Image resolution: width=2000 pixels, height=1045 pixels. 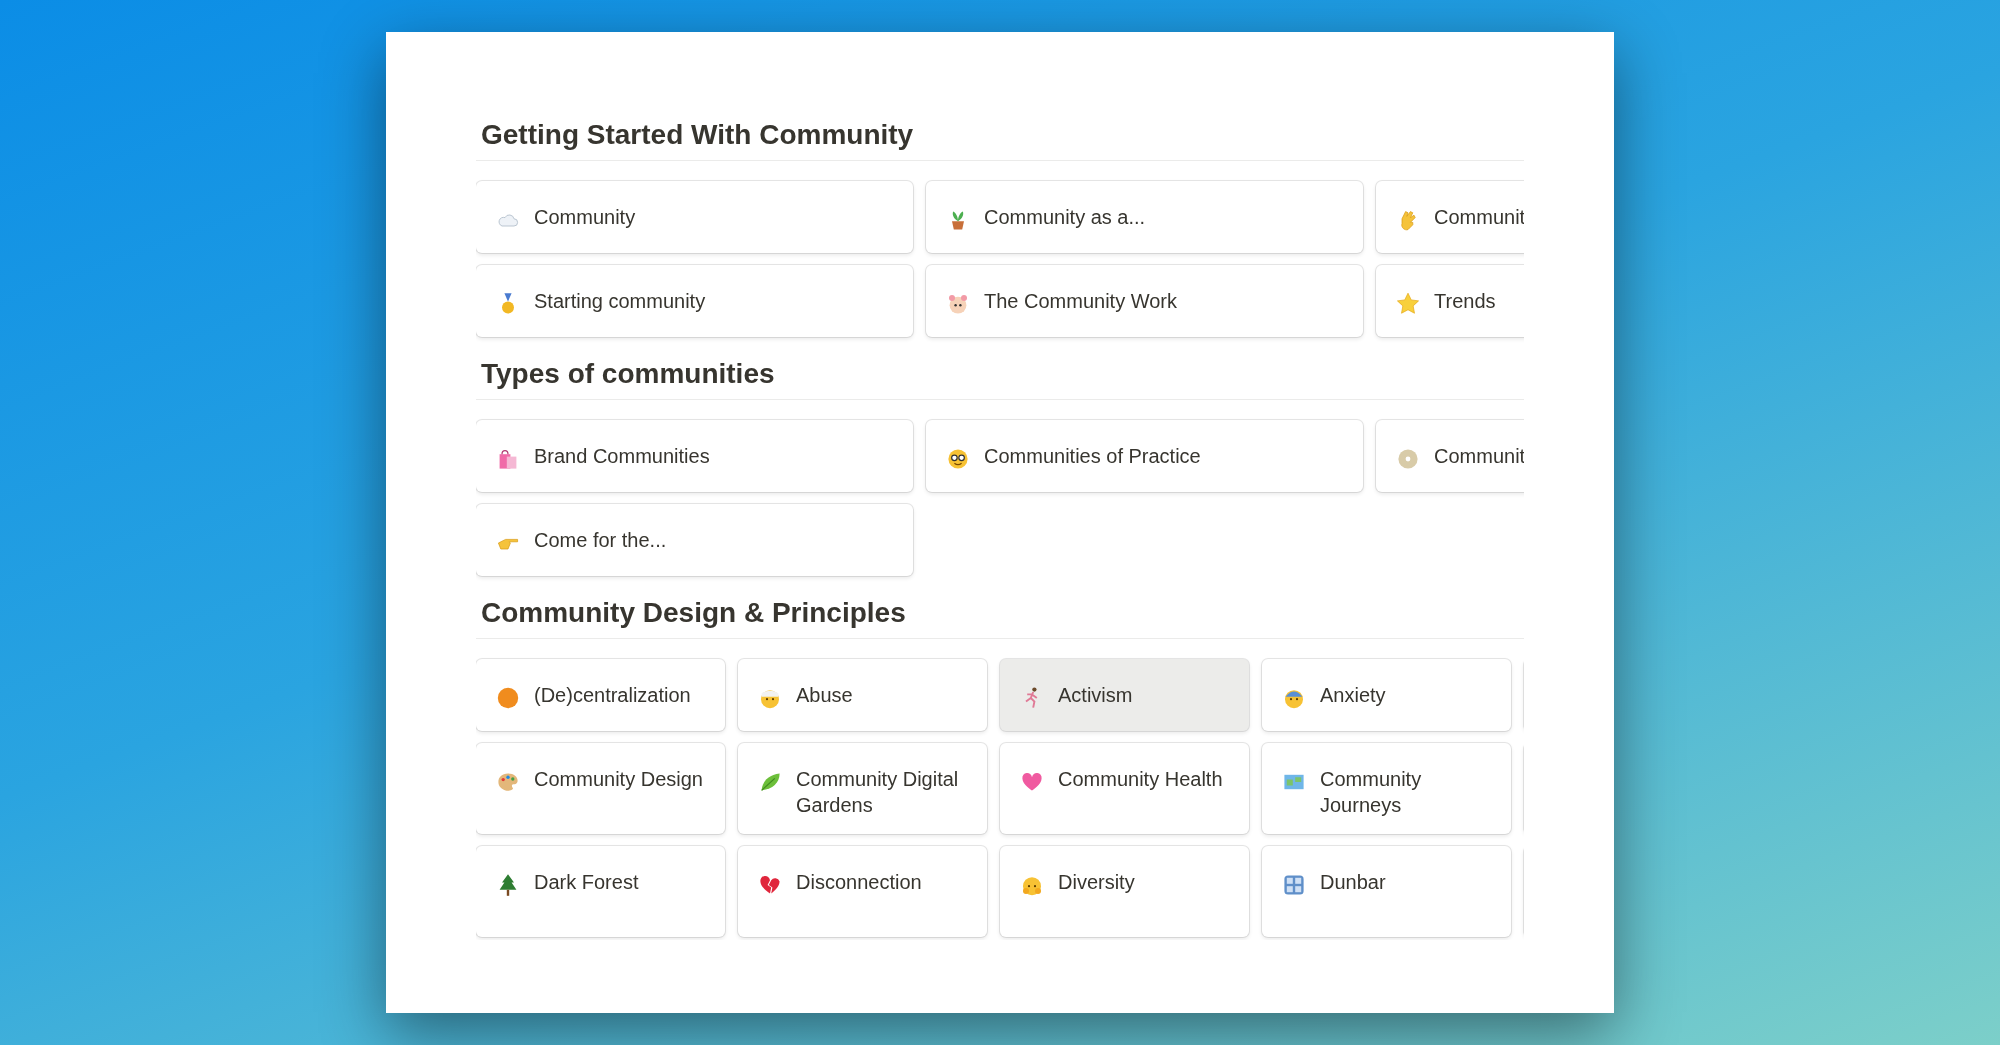 I want to click on circle-icon, so click(x=508, y=698).